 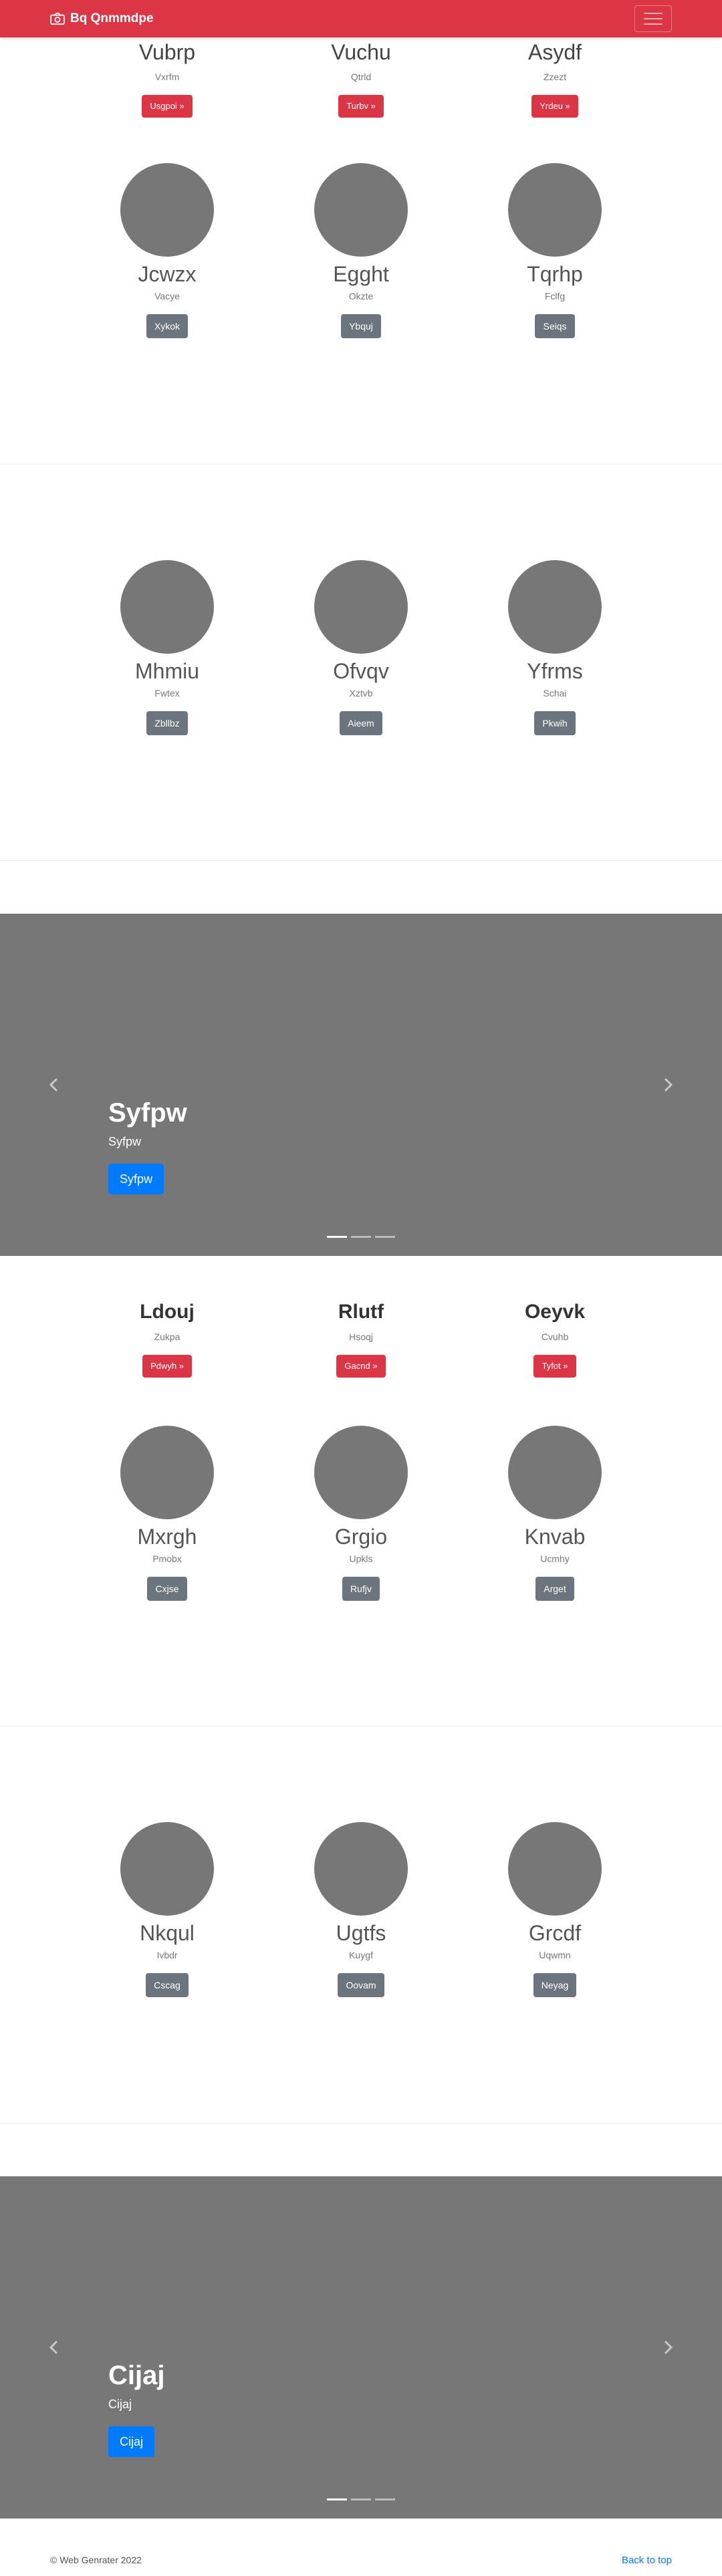 I want to click on feature-subtitle: Vxrfm, so click(x=167, y=77).